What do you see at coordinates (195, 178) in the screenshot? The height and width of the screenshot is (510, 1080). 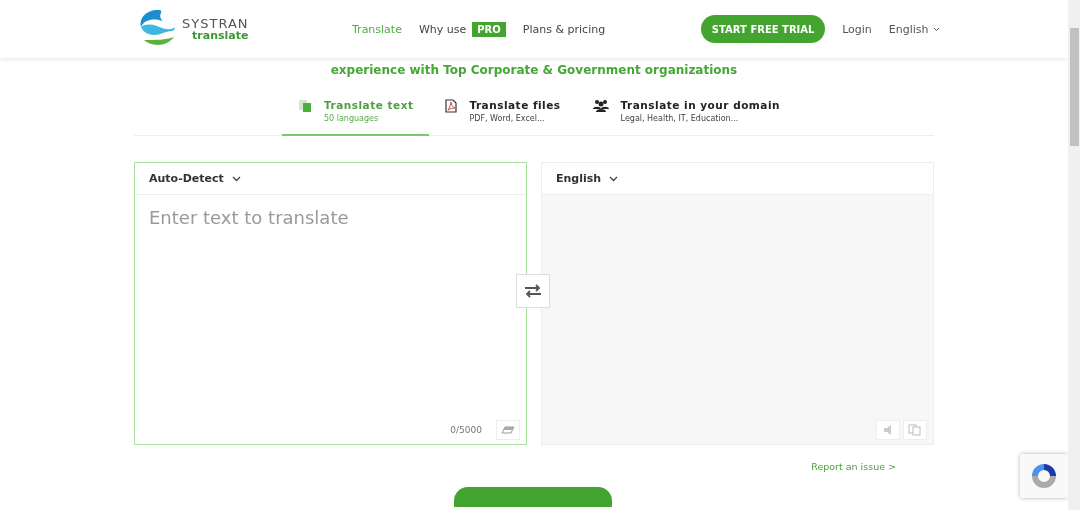 I see `source-language-select: Auto-Detect` at bounding box center [195, 178].